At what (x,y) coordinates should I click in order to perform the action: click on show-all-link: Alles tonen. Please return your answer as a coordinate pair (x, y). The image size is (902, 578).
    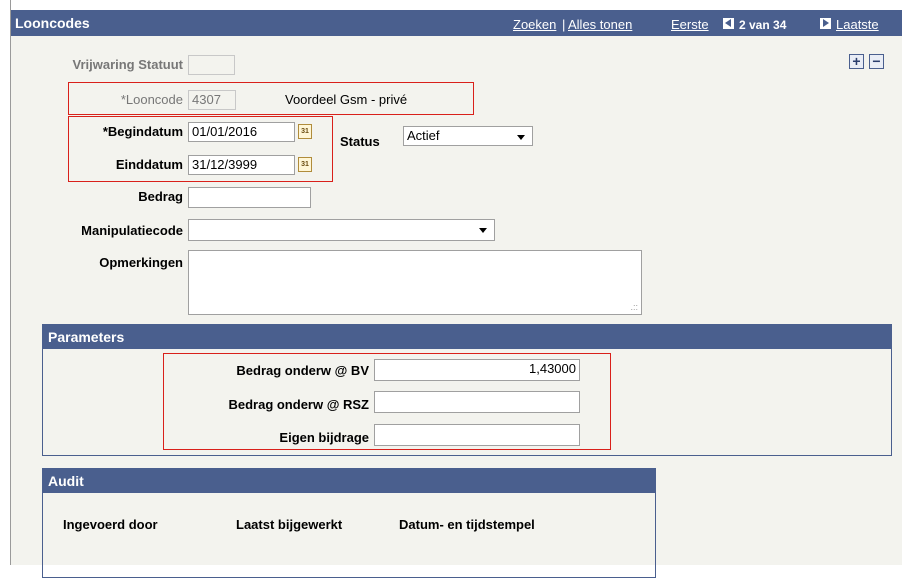
    Looking at the image, I should click on (600, 24).